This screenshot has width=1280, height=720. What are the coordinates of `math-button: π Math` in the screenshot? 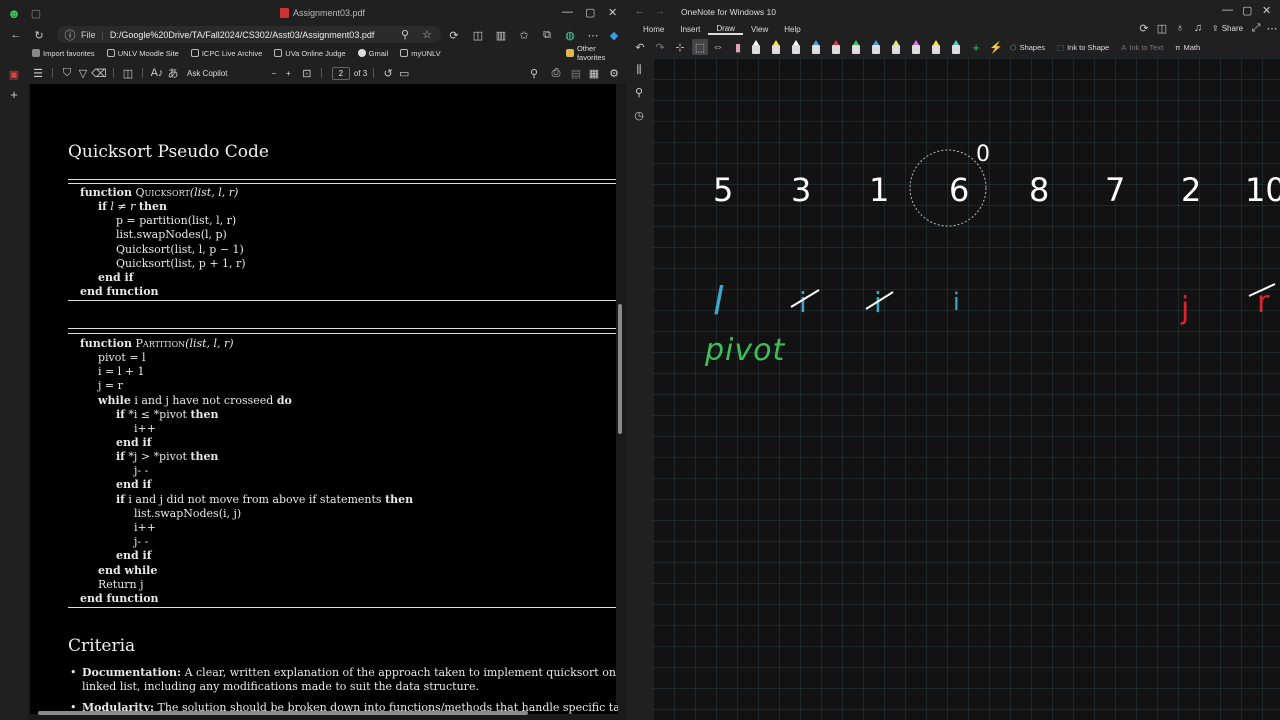 It's located at (1187, 47).